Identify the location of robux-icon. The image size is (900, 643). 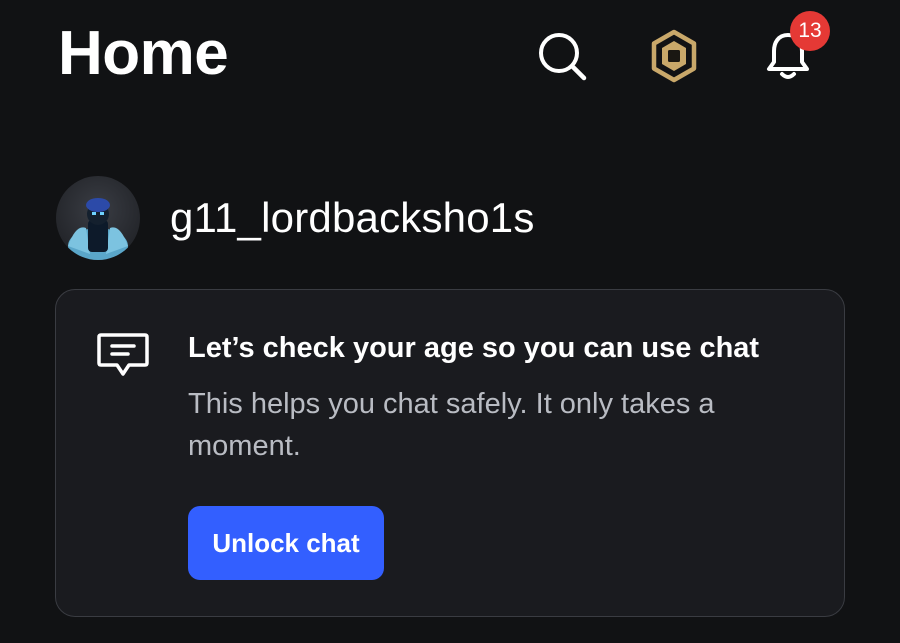
(674, 56).